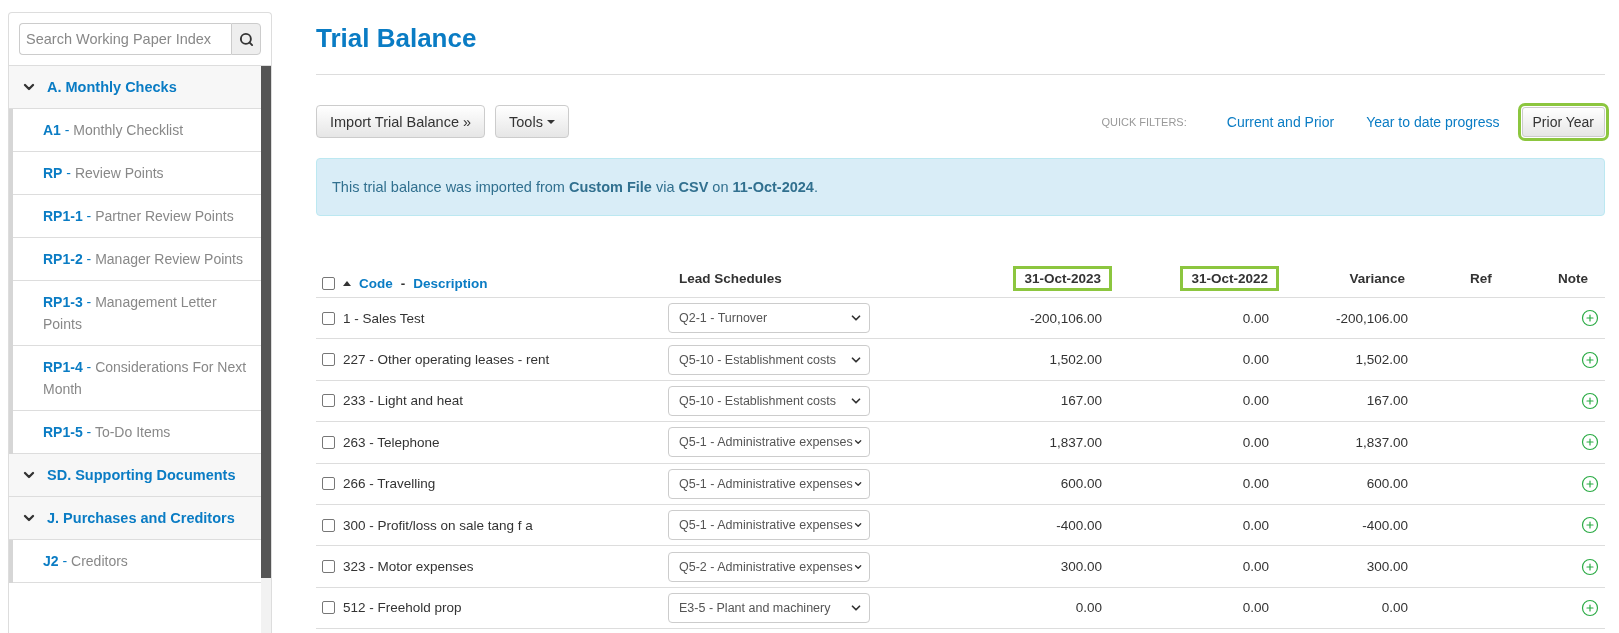 Image resolution: width=1619 pixels, height=633 pixels. I want to click on quick-filter: Year to date progress, so click(1433, 121).